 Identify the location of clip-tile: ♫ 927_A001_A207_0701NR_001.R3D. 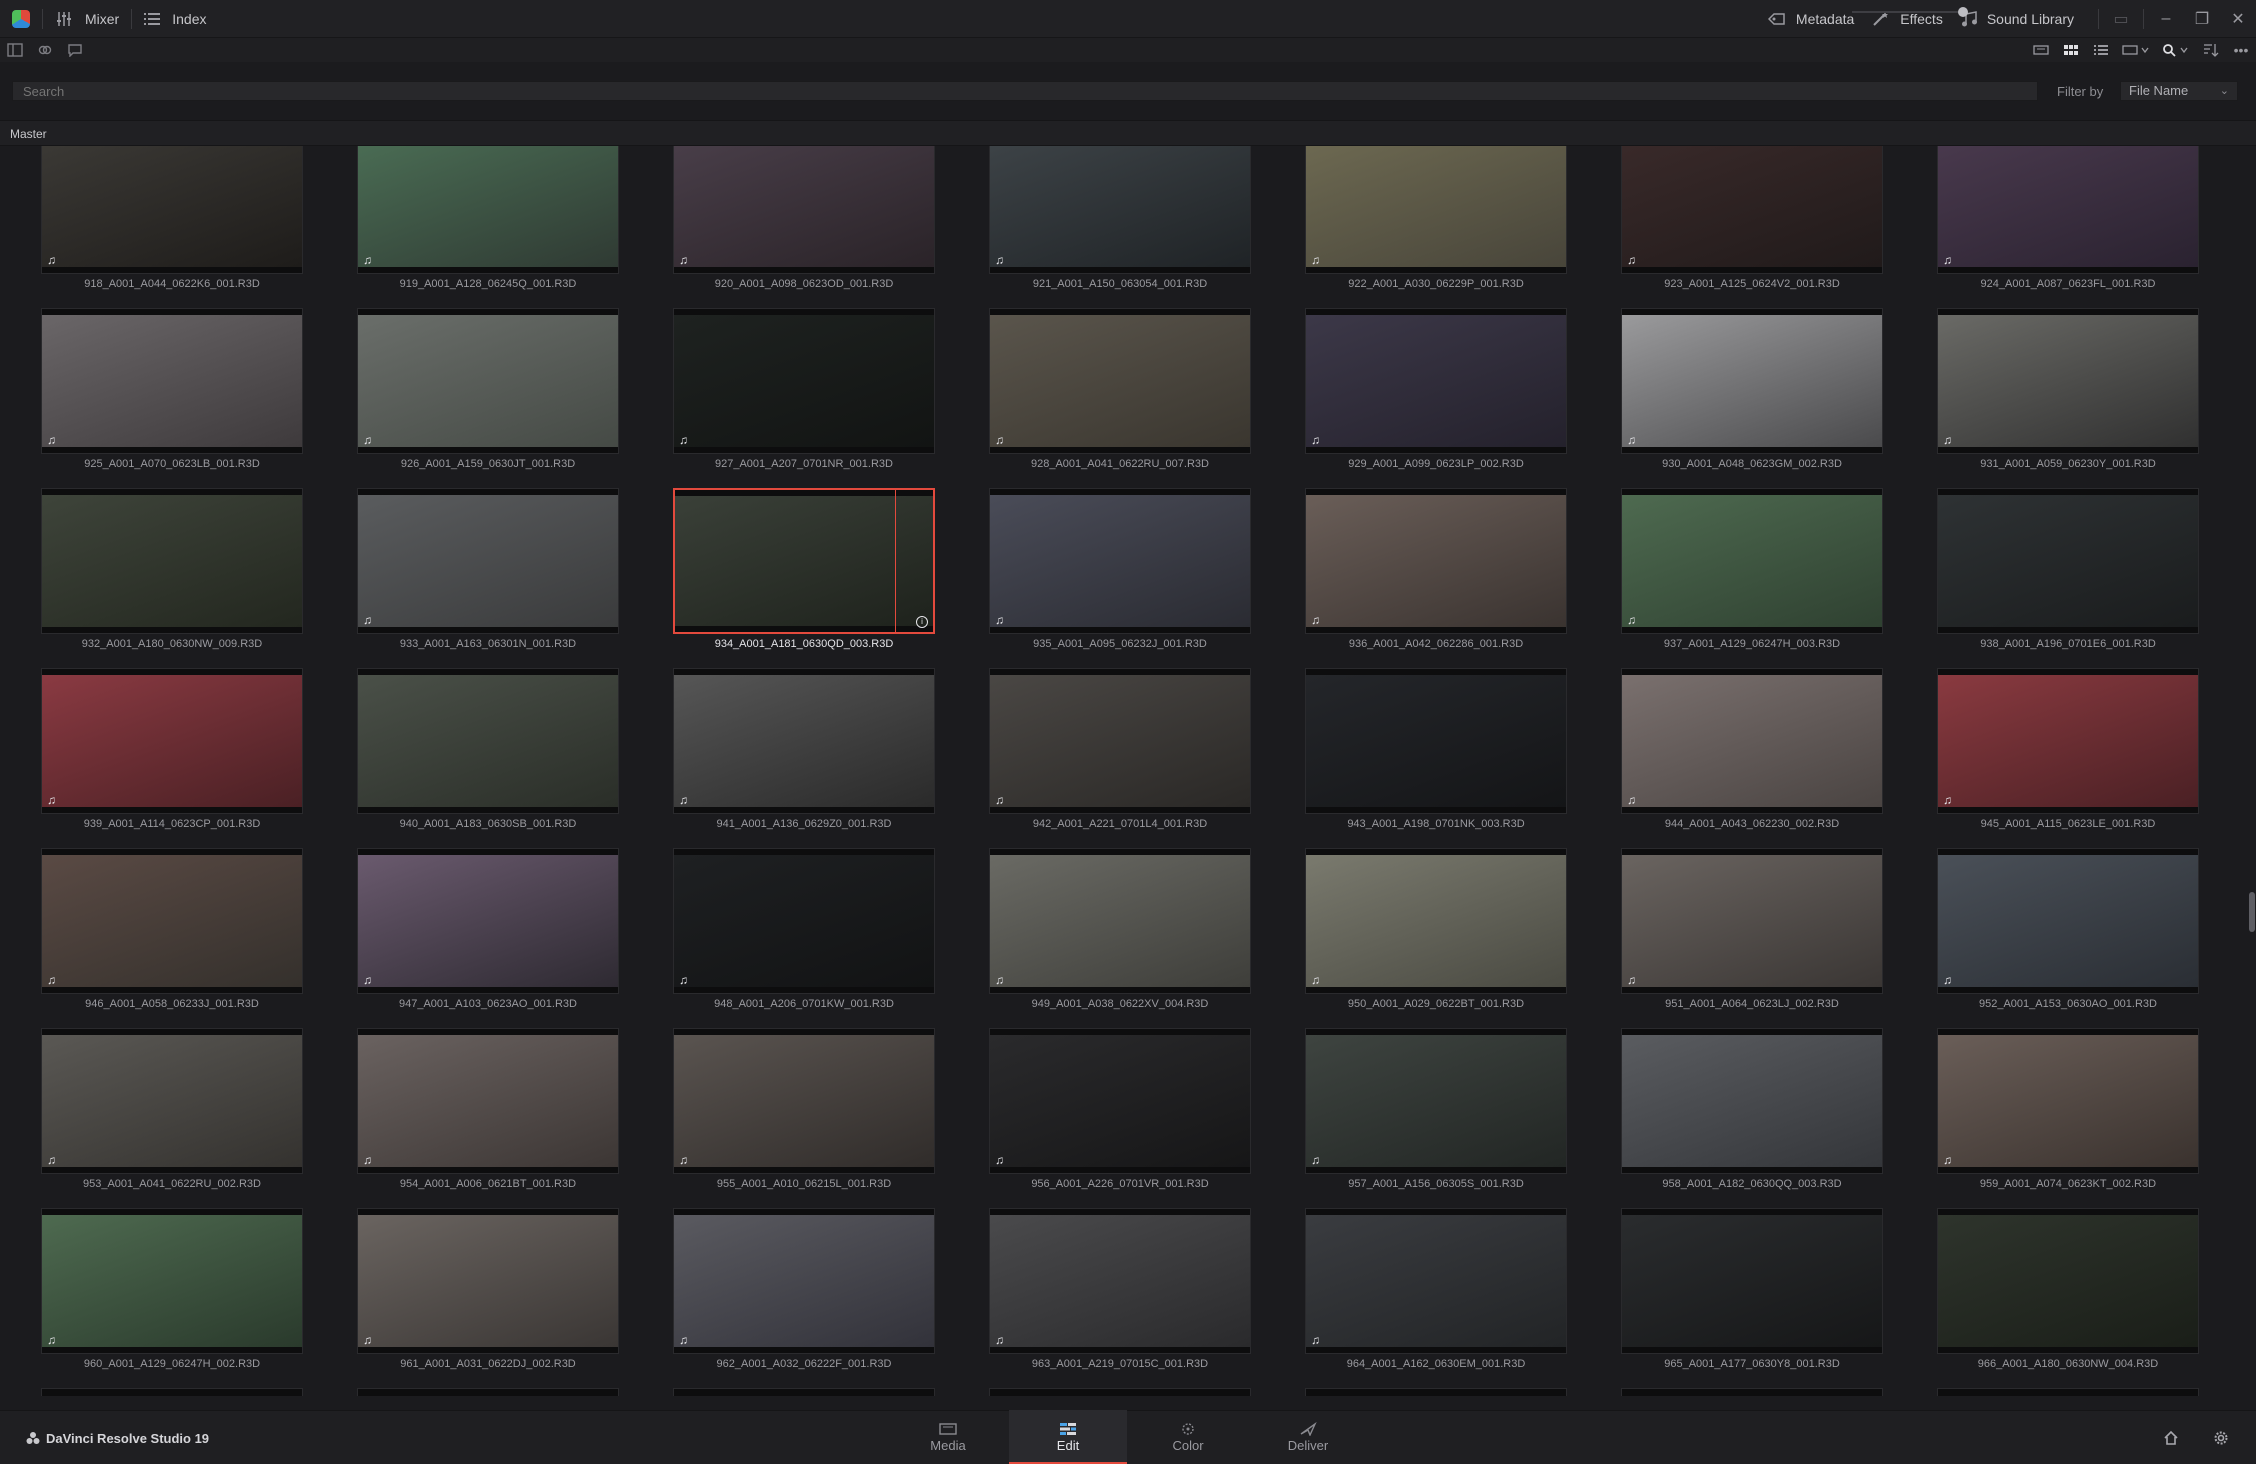
(804, 389).